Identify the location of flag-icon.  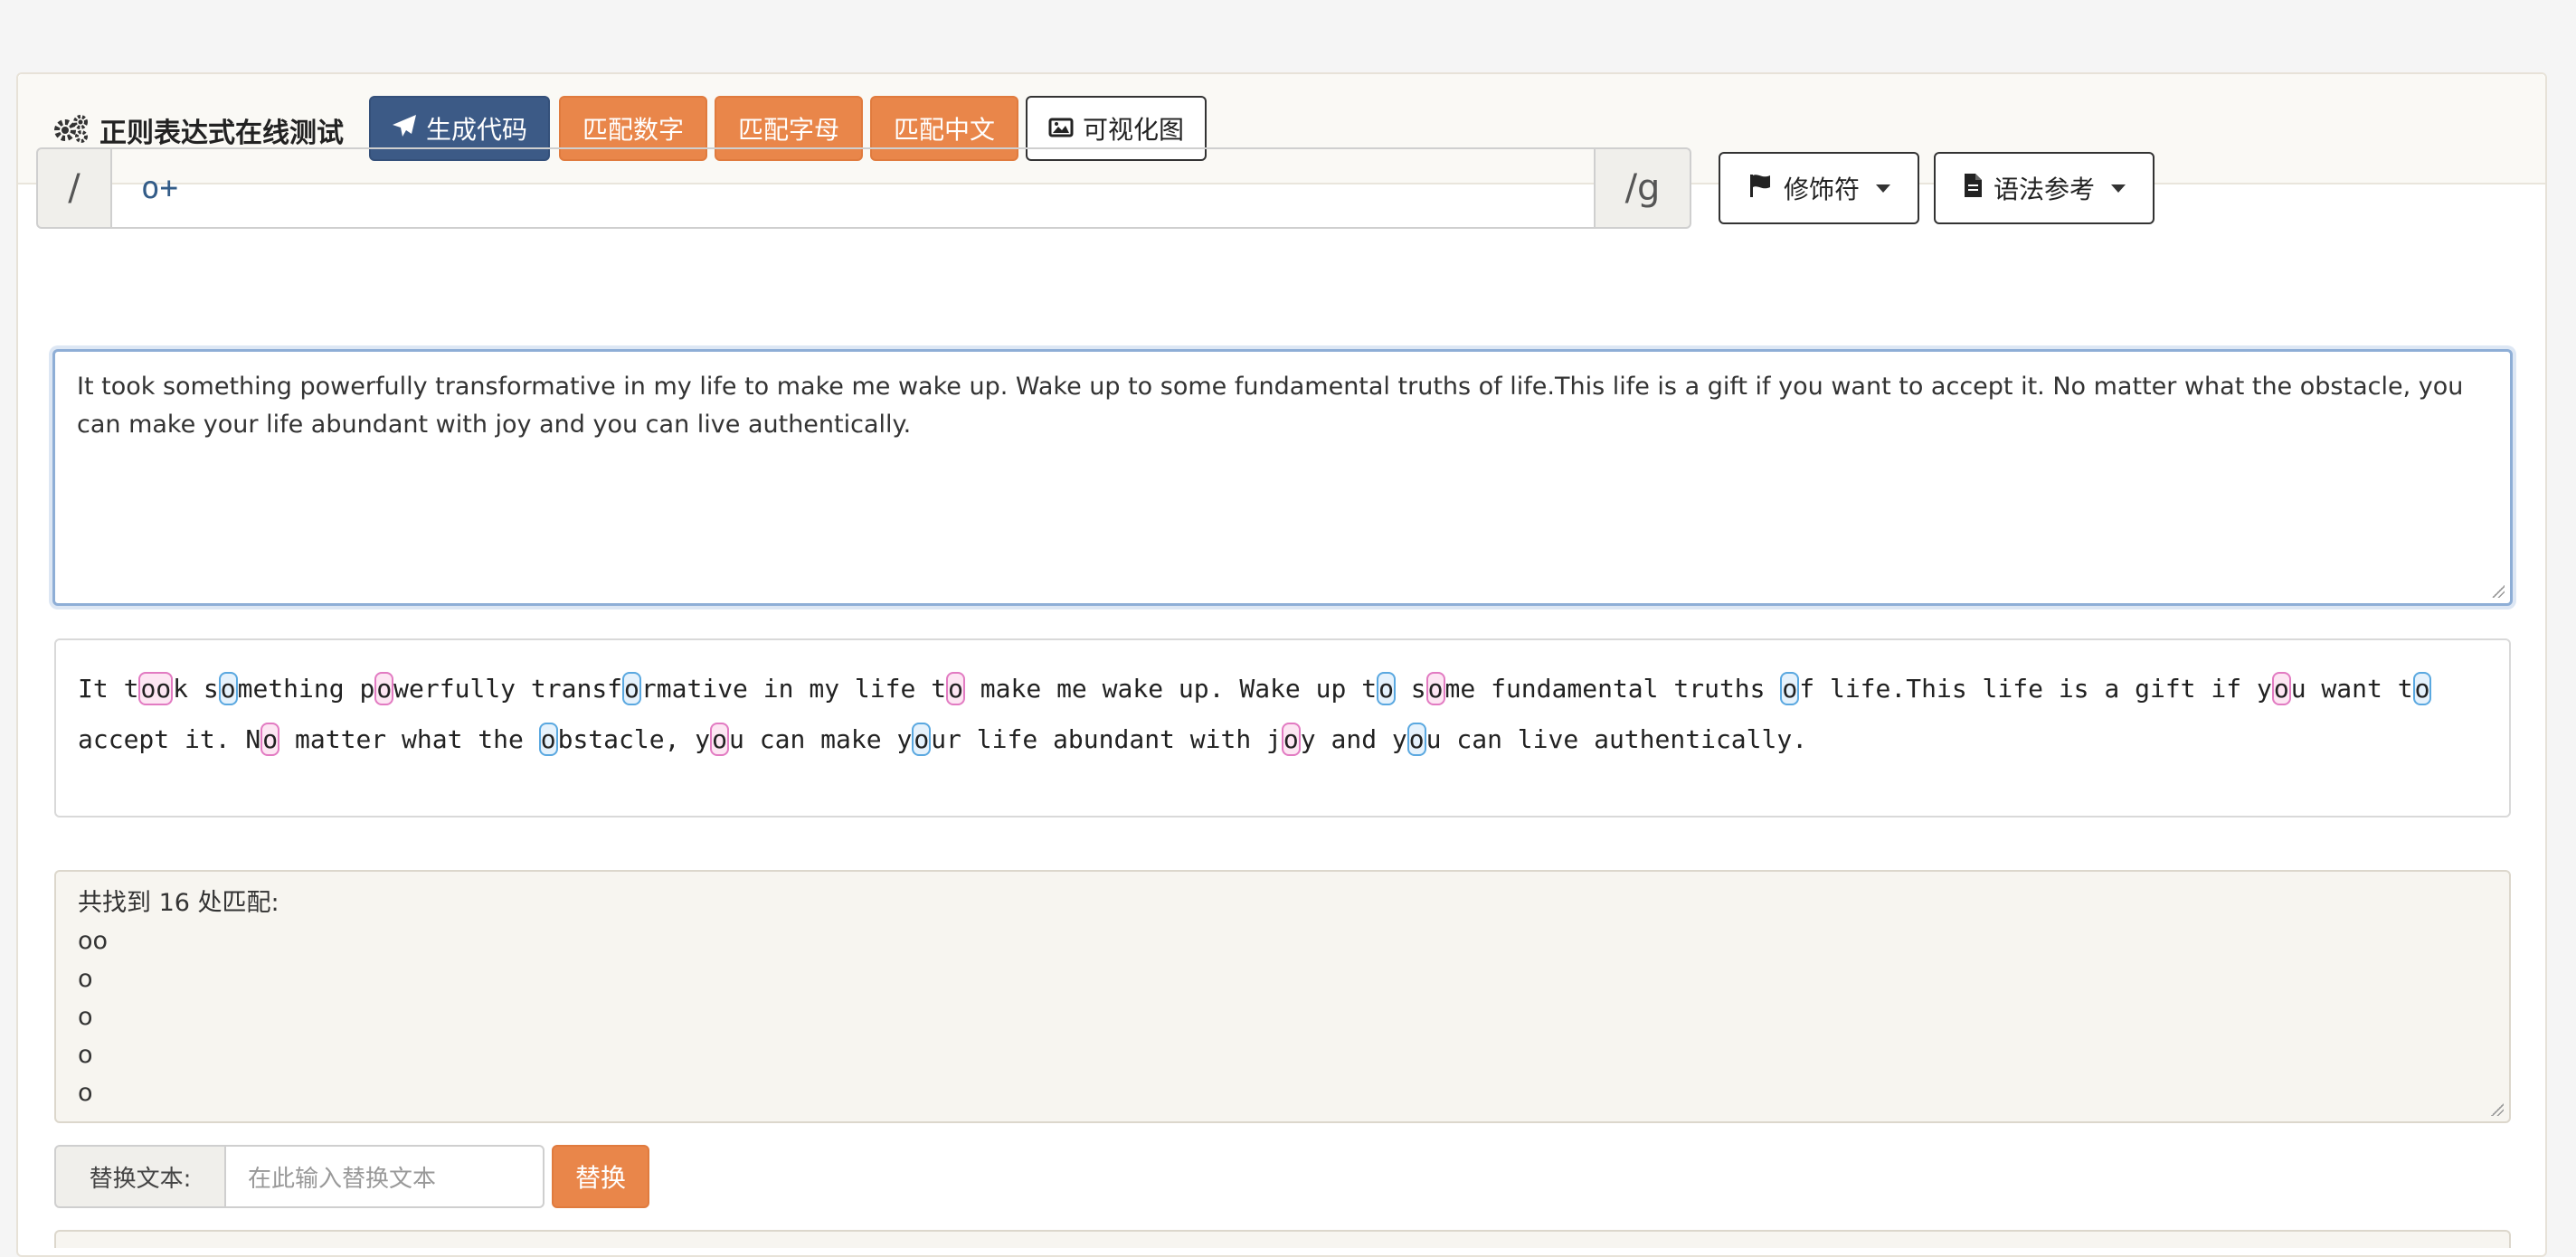
(1760, 188).